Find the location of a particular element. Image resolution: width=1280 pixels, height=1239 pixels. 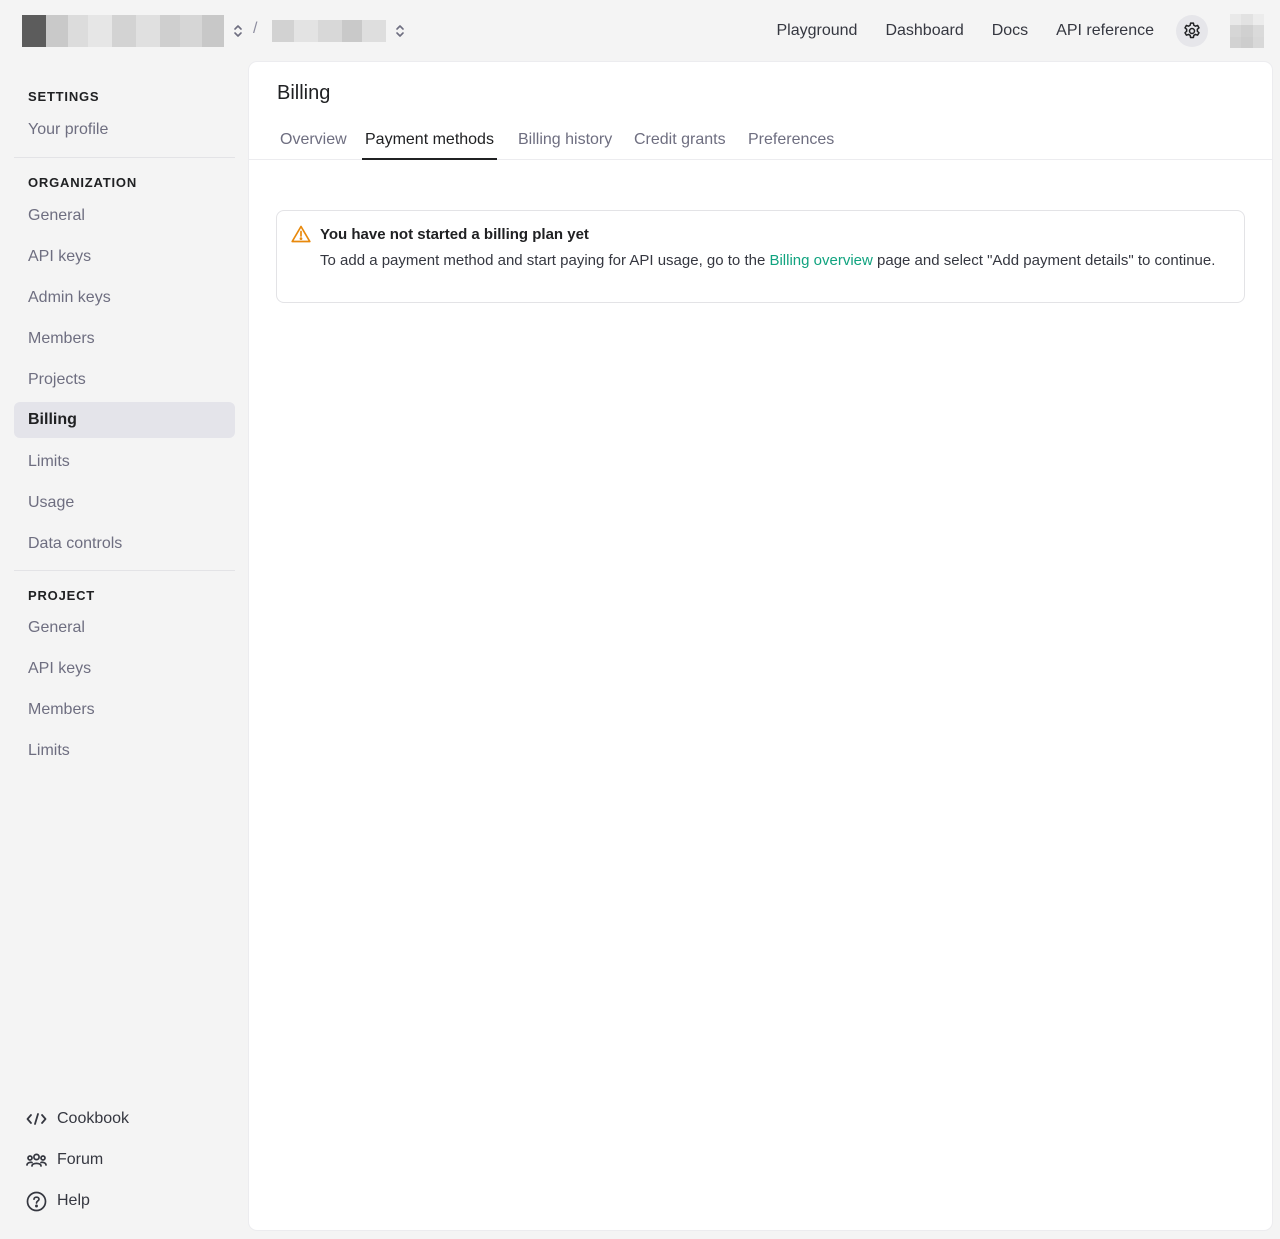

section-label-settings: SETTINGS is located at coordinates (64, 96).